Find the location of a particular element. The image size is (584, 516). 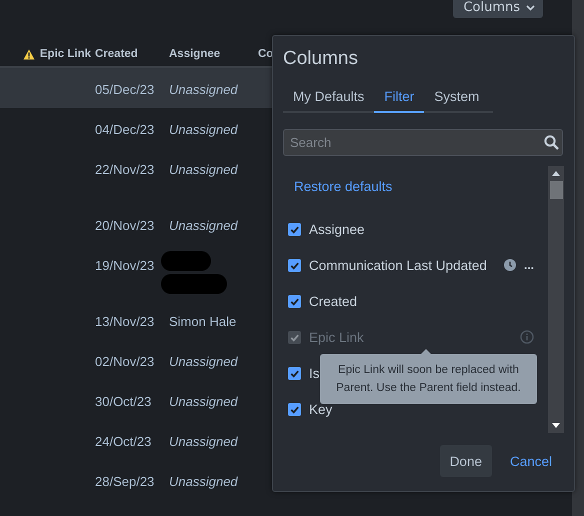

table-cell: 19/Nov/23 is located at coordinates (124, 265).